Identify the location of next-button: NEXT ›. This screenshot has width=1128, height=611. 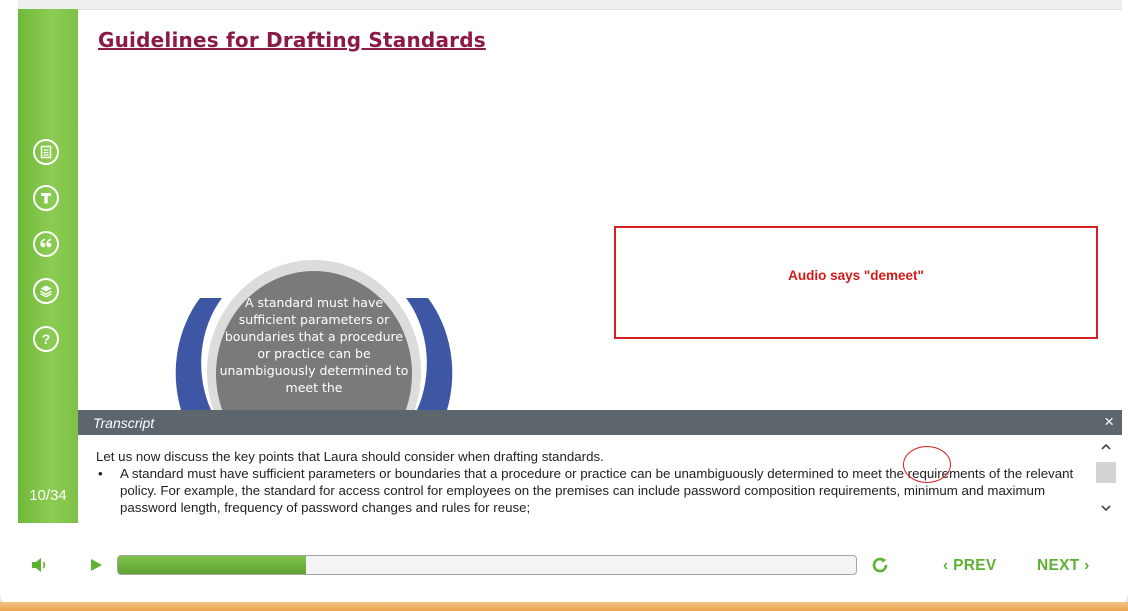
(1063, 566).